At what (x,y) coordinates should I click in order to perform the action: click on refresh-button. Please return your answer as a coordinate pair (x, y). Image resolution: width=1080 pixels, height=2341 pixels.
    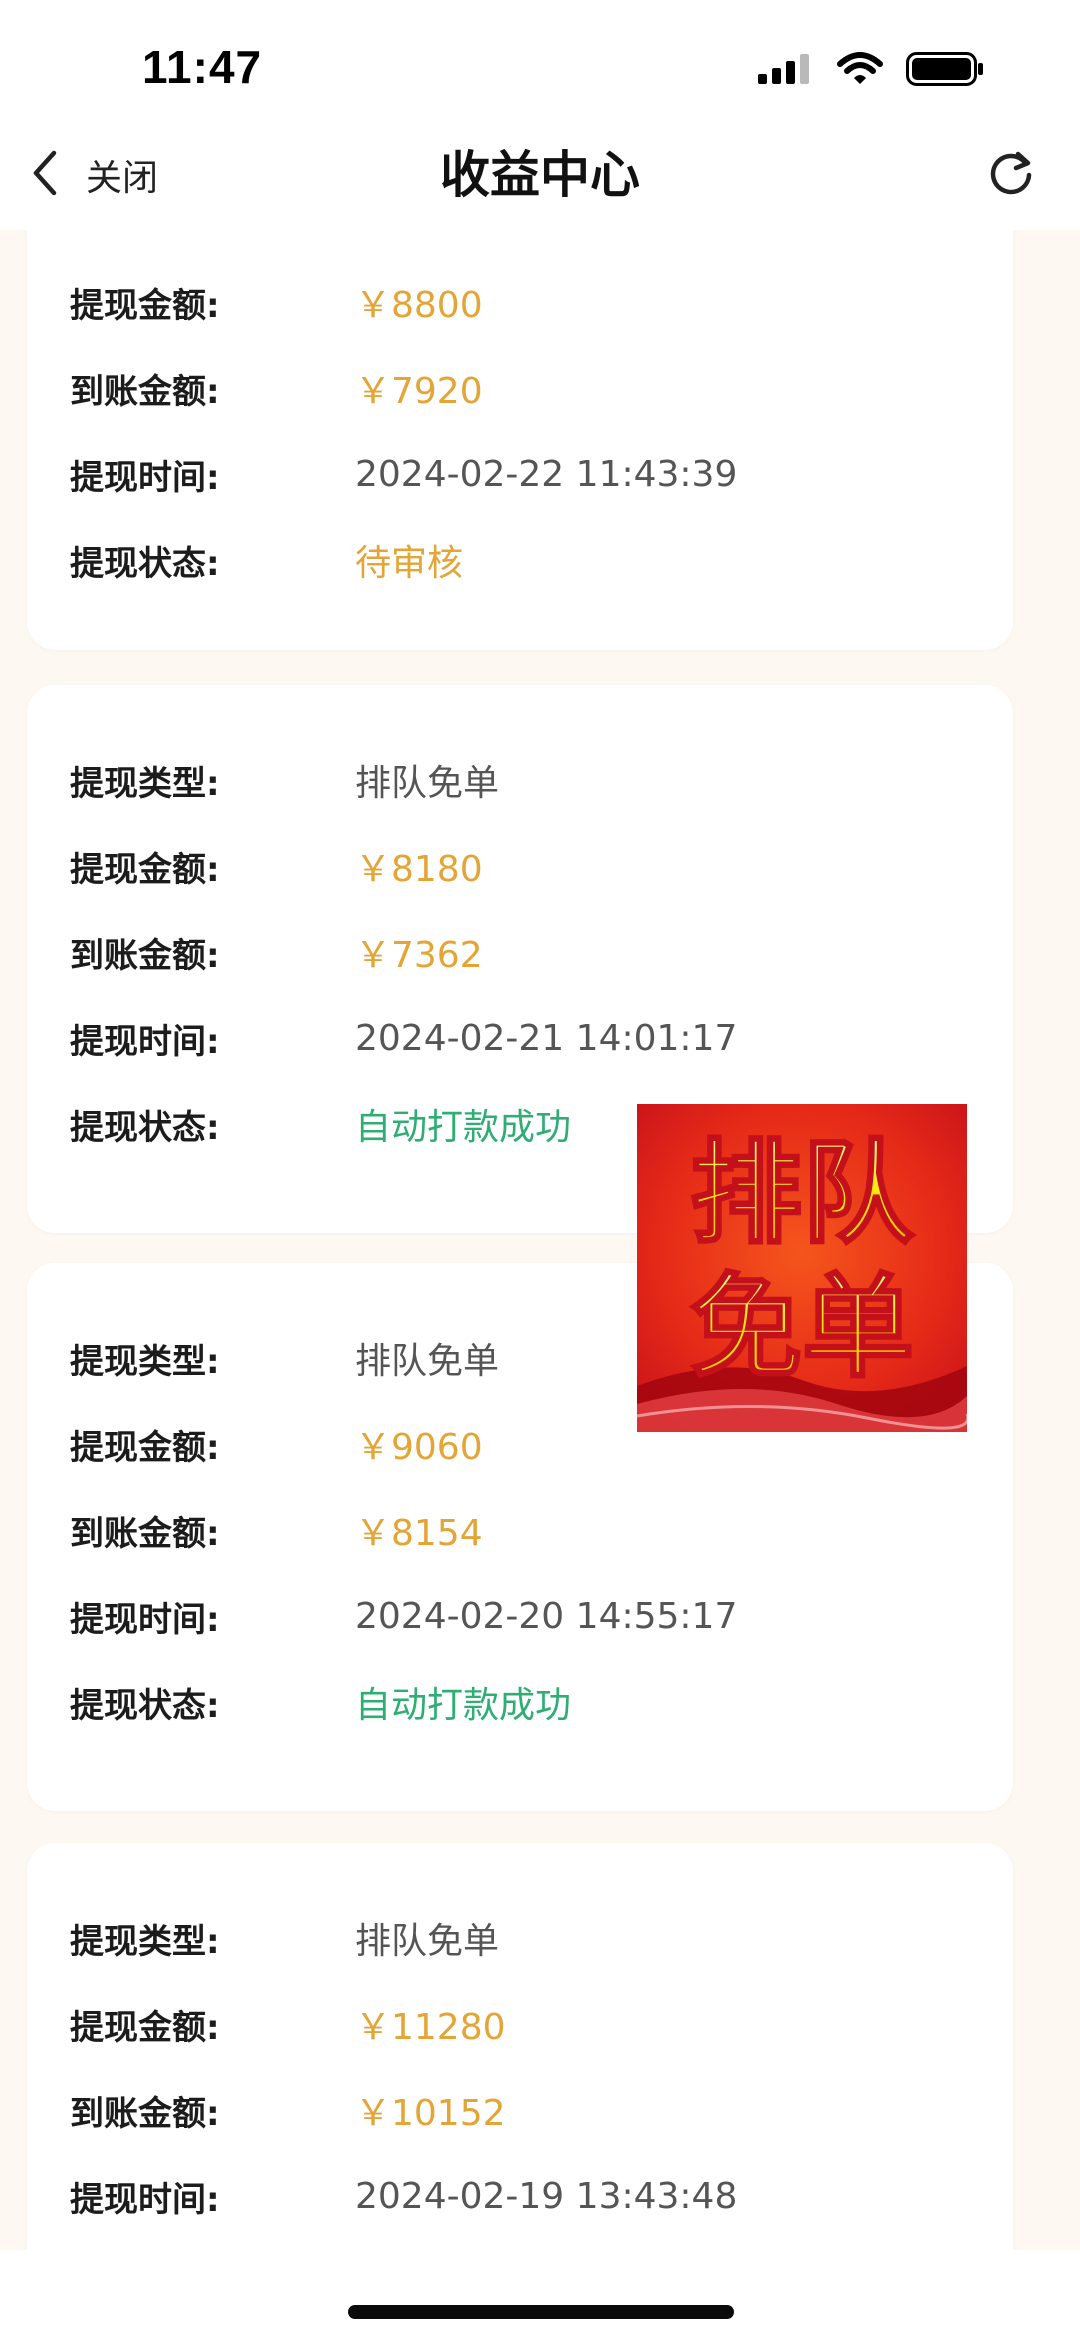
    Looking at the image, I should click on (1011, 175).